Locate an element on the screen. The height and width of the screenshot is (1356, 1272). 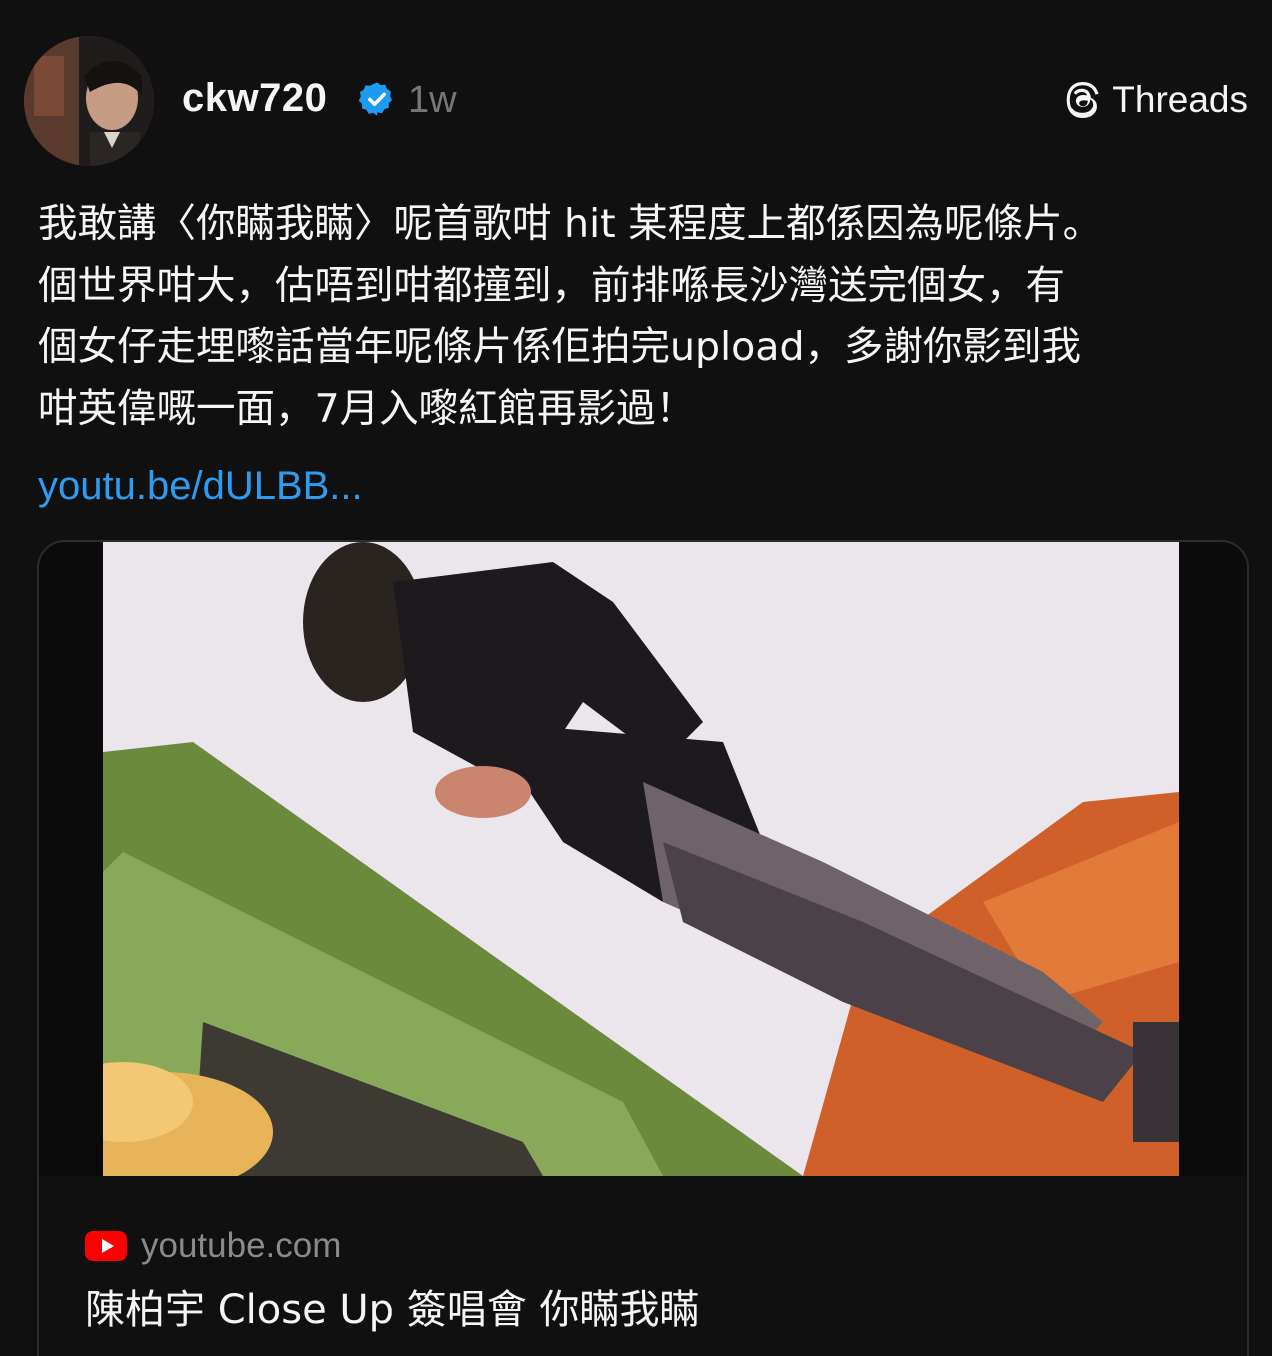
threads-brand-label: Threads is located at coordinates (1180, 99).